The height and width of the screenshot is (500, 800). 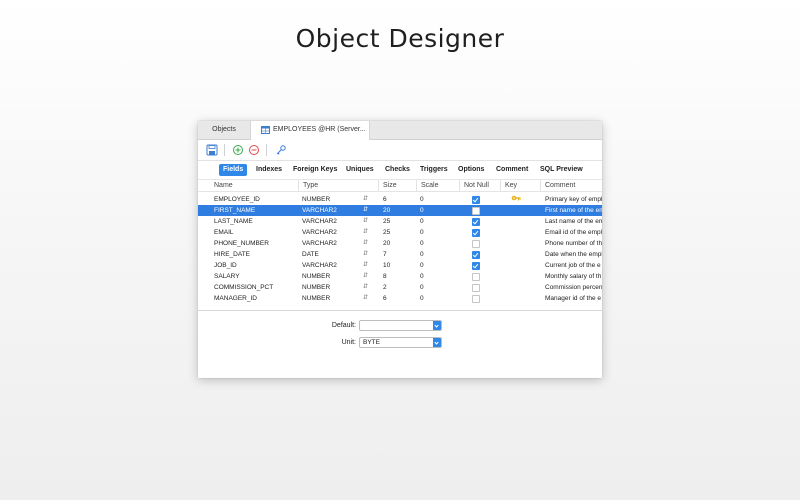 What do you see at coordinates (254, 150) in the screenshot?
I see `delete-field-icon` at bounding box center [254, 150].